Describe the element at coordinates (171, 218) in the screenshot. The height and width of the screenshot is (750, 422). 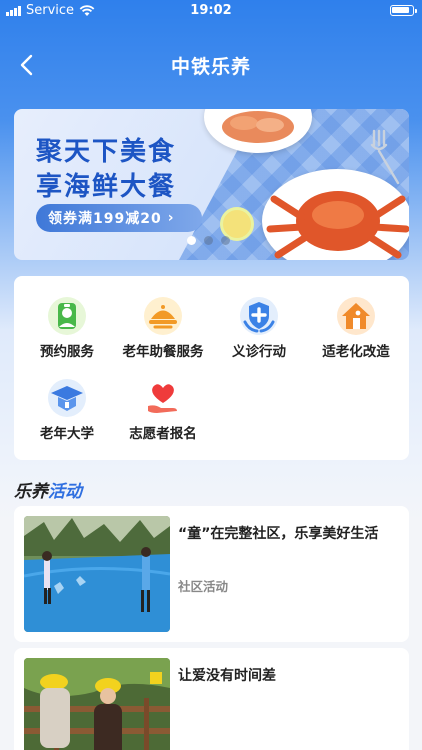
I see `coupon-arrow-icon: ›` at that location.